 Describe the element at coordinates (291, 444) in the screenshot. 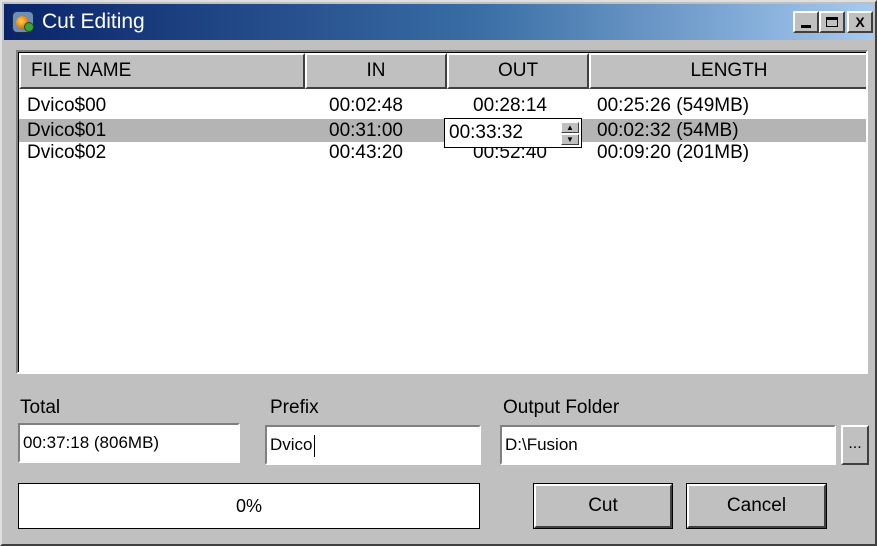

I see `prefix-value: Dvico` at that location.